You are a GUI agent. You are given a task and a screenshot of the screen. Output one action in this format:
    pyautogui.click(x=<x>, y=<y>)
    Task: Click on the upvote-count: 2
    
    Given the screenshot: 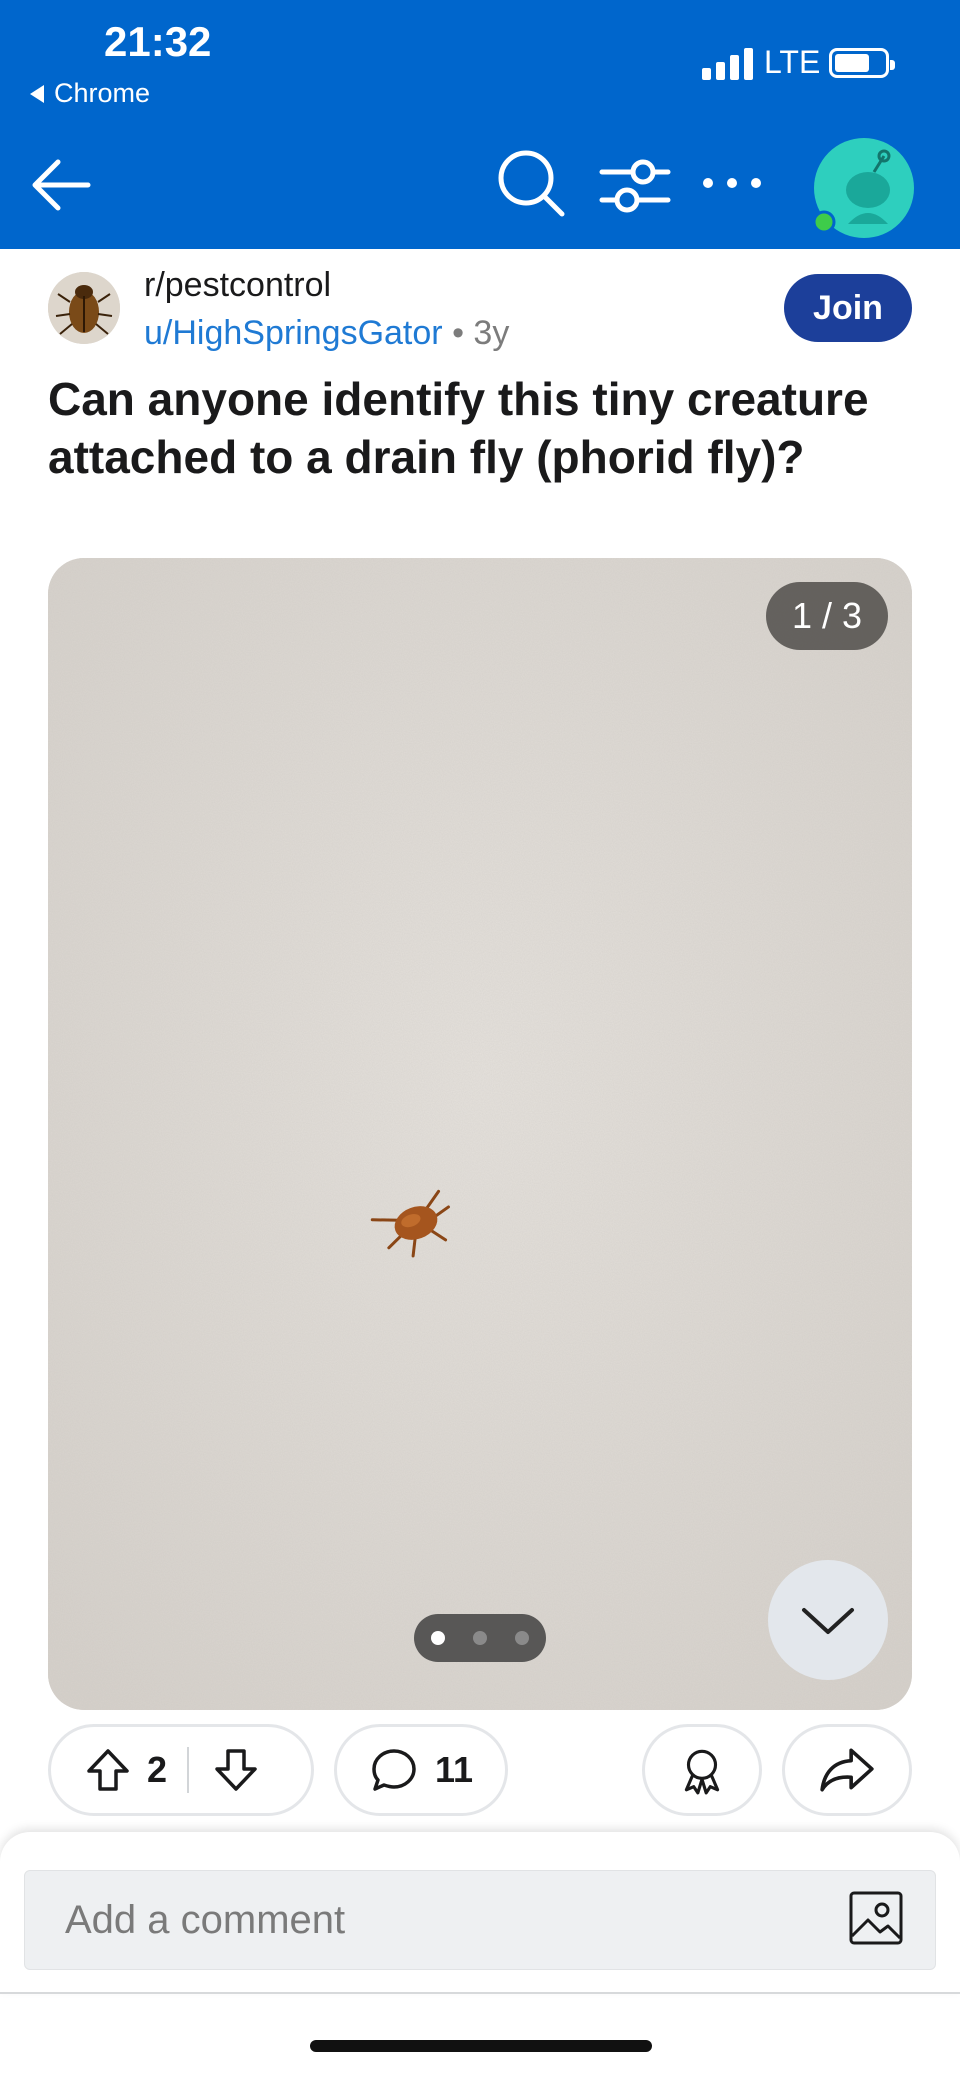 What is the action you would take?
    pyautogui.click(x=157, y=1769)
    